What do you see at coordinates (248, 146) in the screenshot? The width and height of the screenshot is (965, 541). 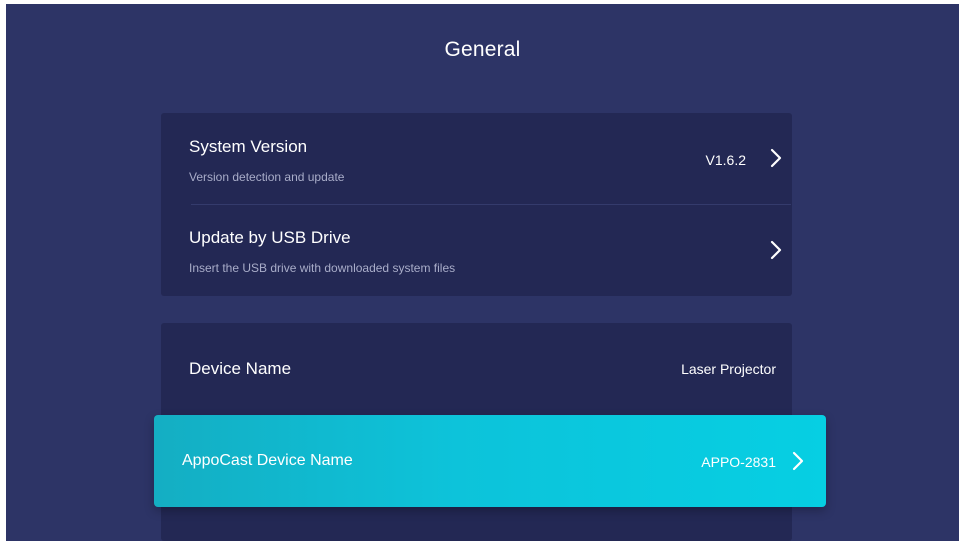 I see `system-version-title: System Version` at bounding box center [248, 146].